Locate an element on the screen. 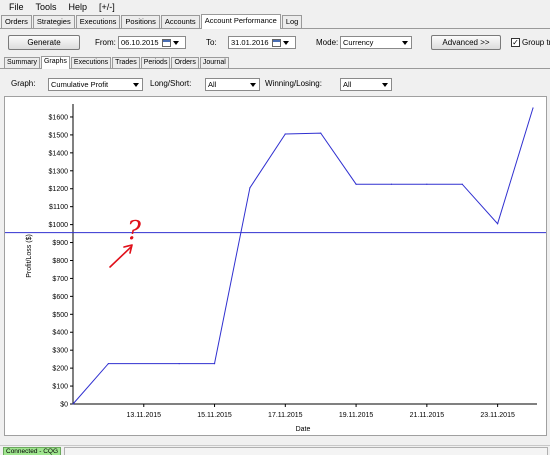 Image resolution: width=550 pixels, height=455 pixels. graph-type-label: Graph: is located at coordinates (23, 83).